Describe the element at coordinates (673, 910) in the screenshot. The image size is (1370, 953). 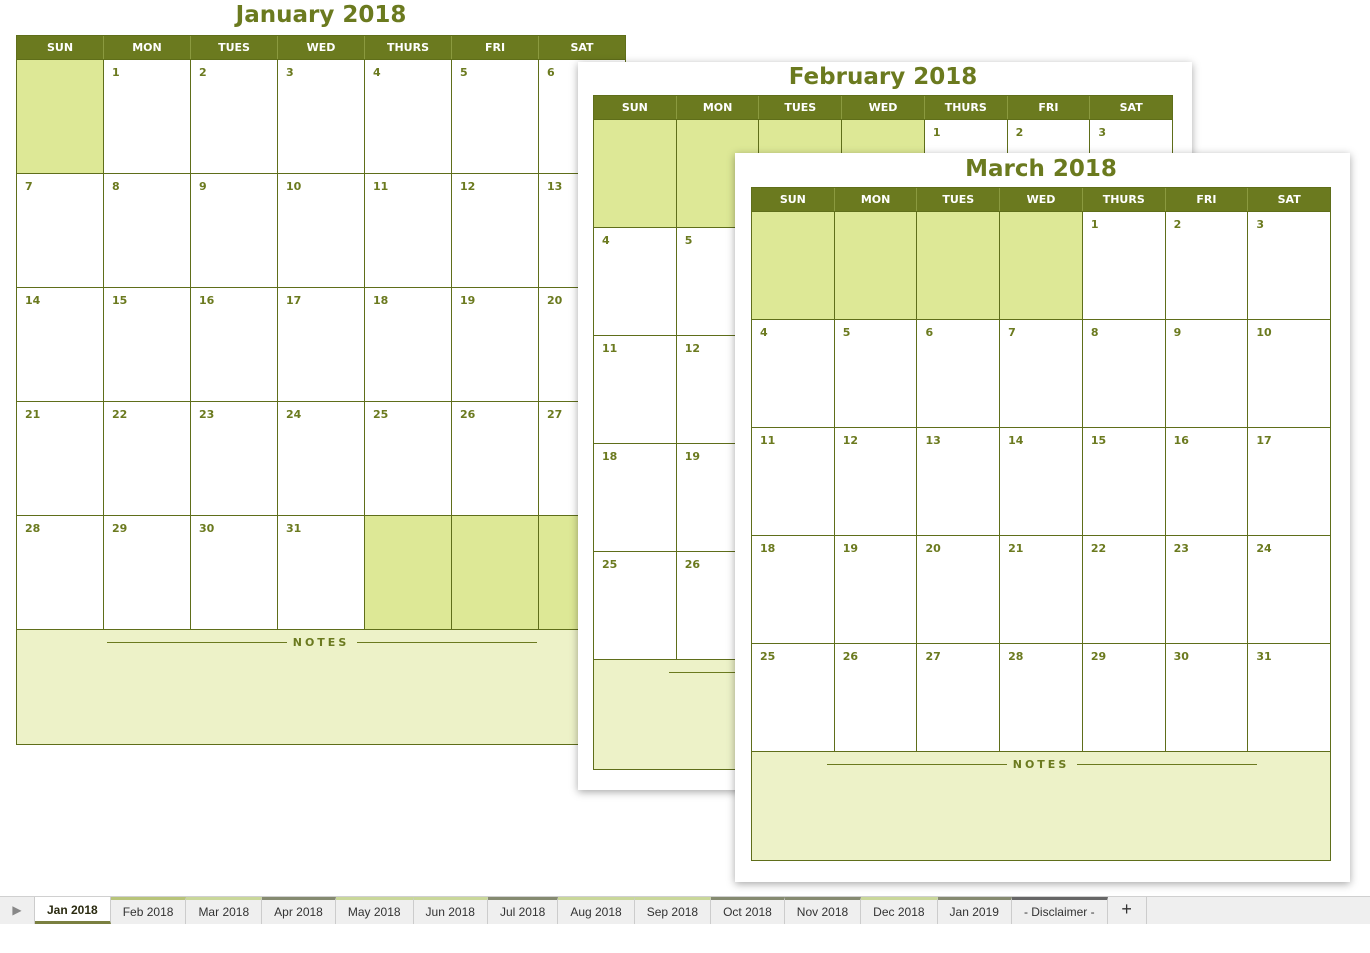
I see `sheet-tab: Sep 2018` at that location.